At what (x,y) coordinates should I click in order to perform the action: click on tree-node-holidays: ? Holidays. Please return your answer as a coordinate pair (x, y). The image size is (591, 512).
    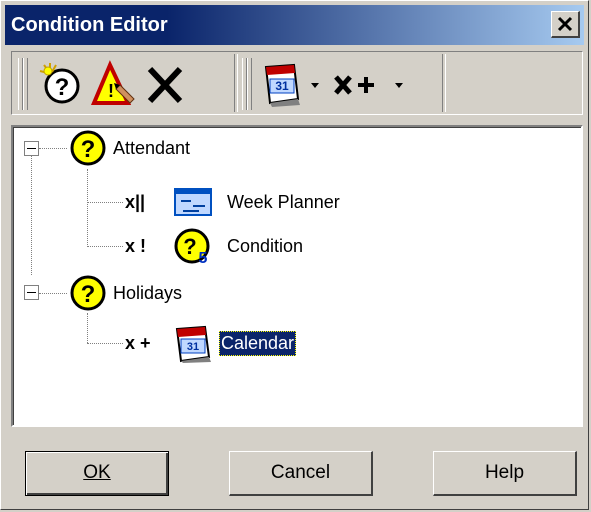
    Looking at the image, I should click on (125, 293).